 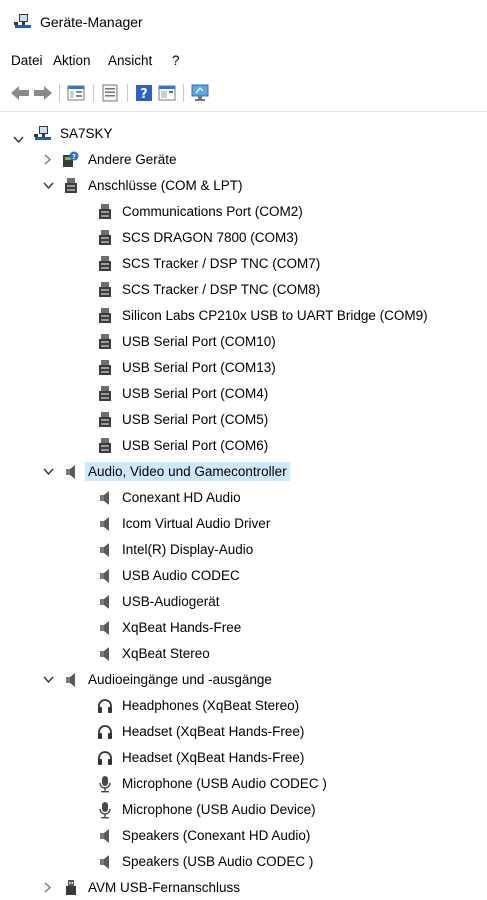 I want to click on toolbar-divider, so click(x=243, y=111).